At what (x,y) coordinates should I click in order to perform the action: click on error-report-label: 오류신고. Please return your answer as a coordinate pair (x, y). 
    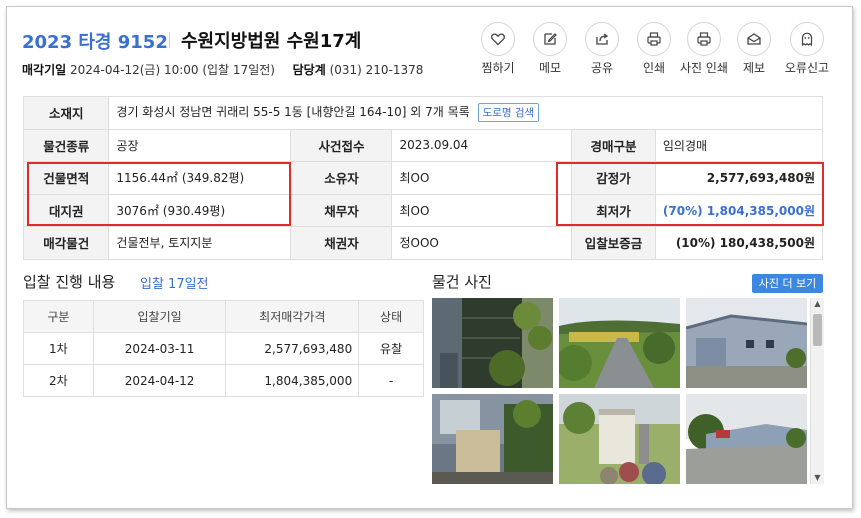
    Looking at the image, I should click on (807, 68).